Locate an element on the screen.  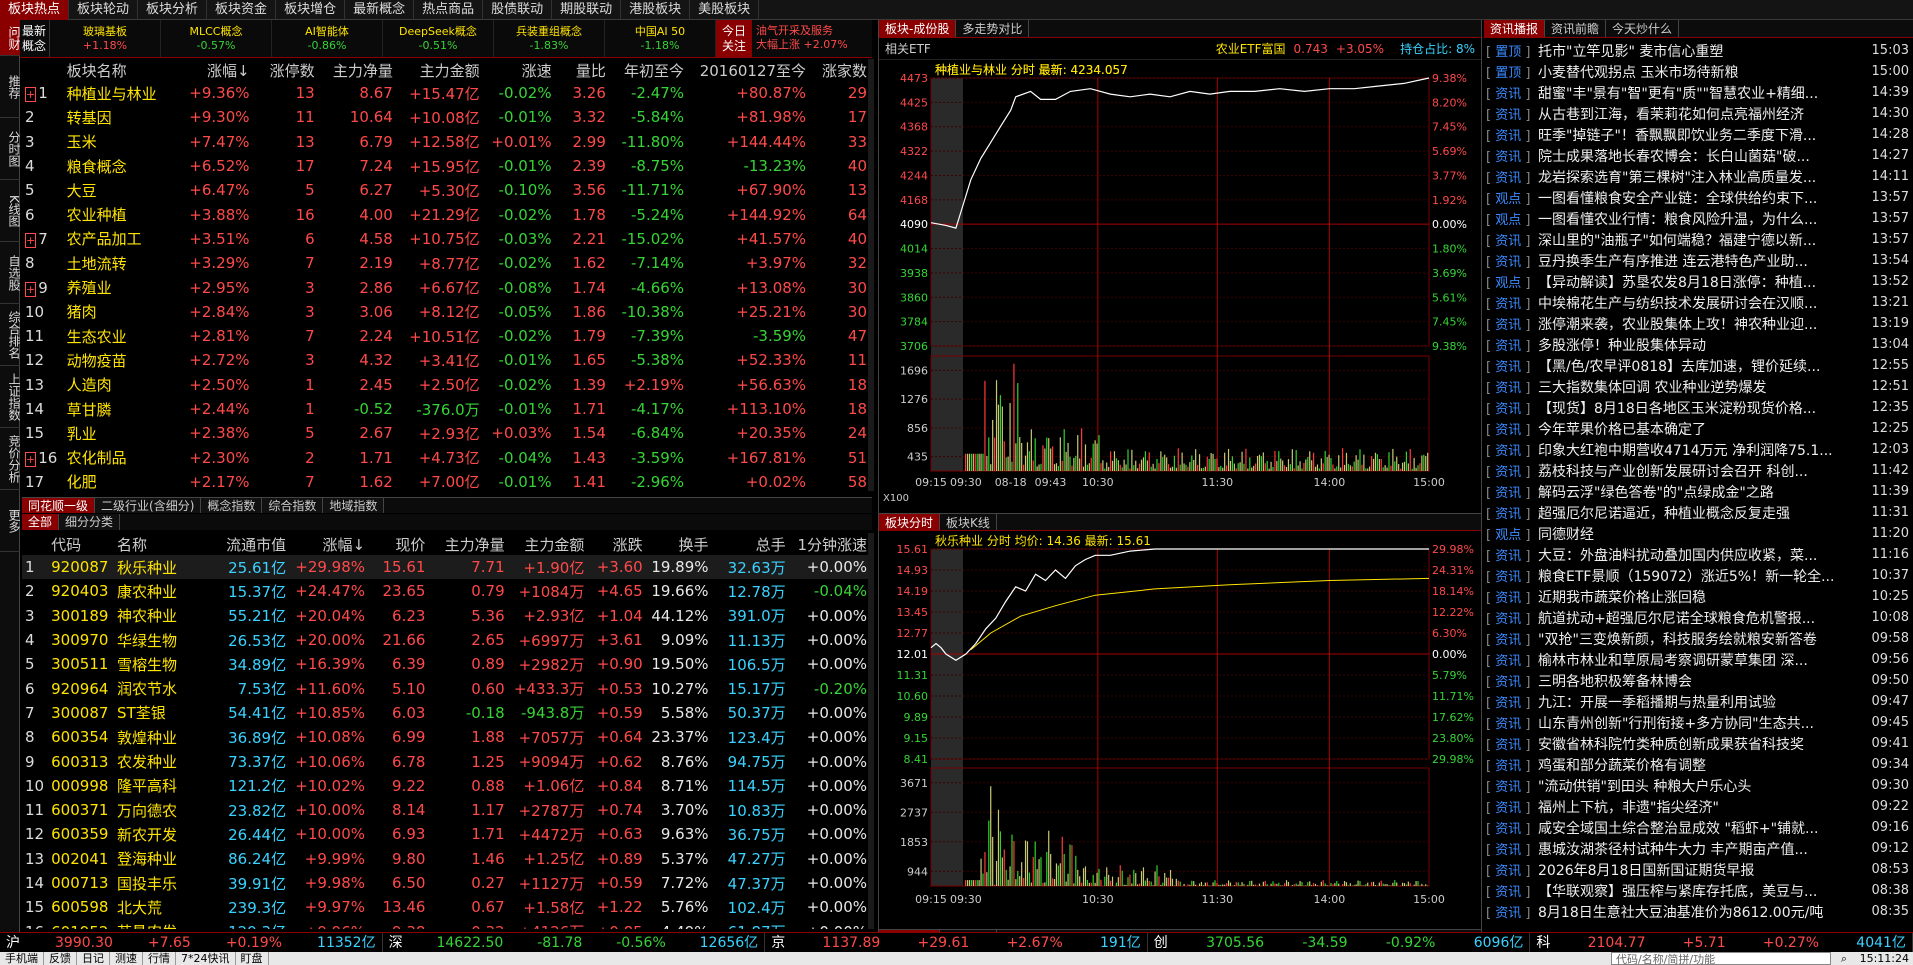
stock-col-header: 涨幅↓ is located at coordinates (328, 544).